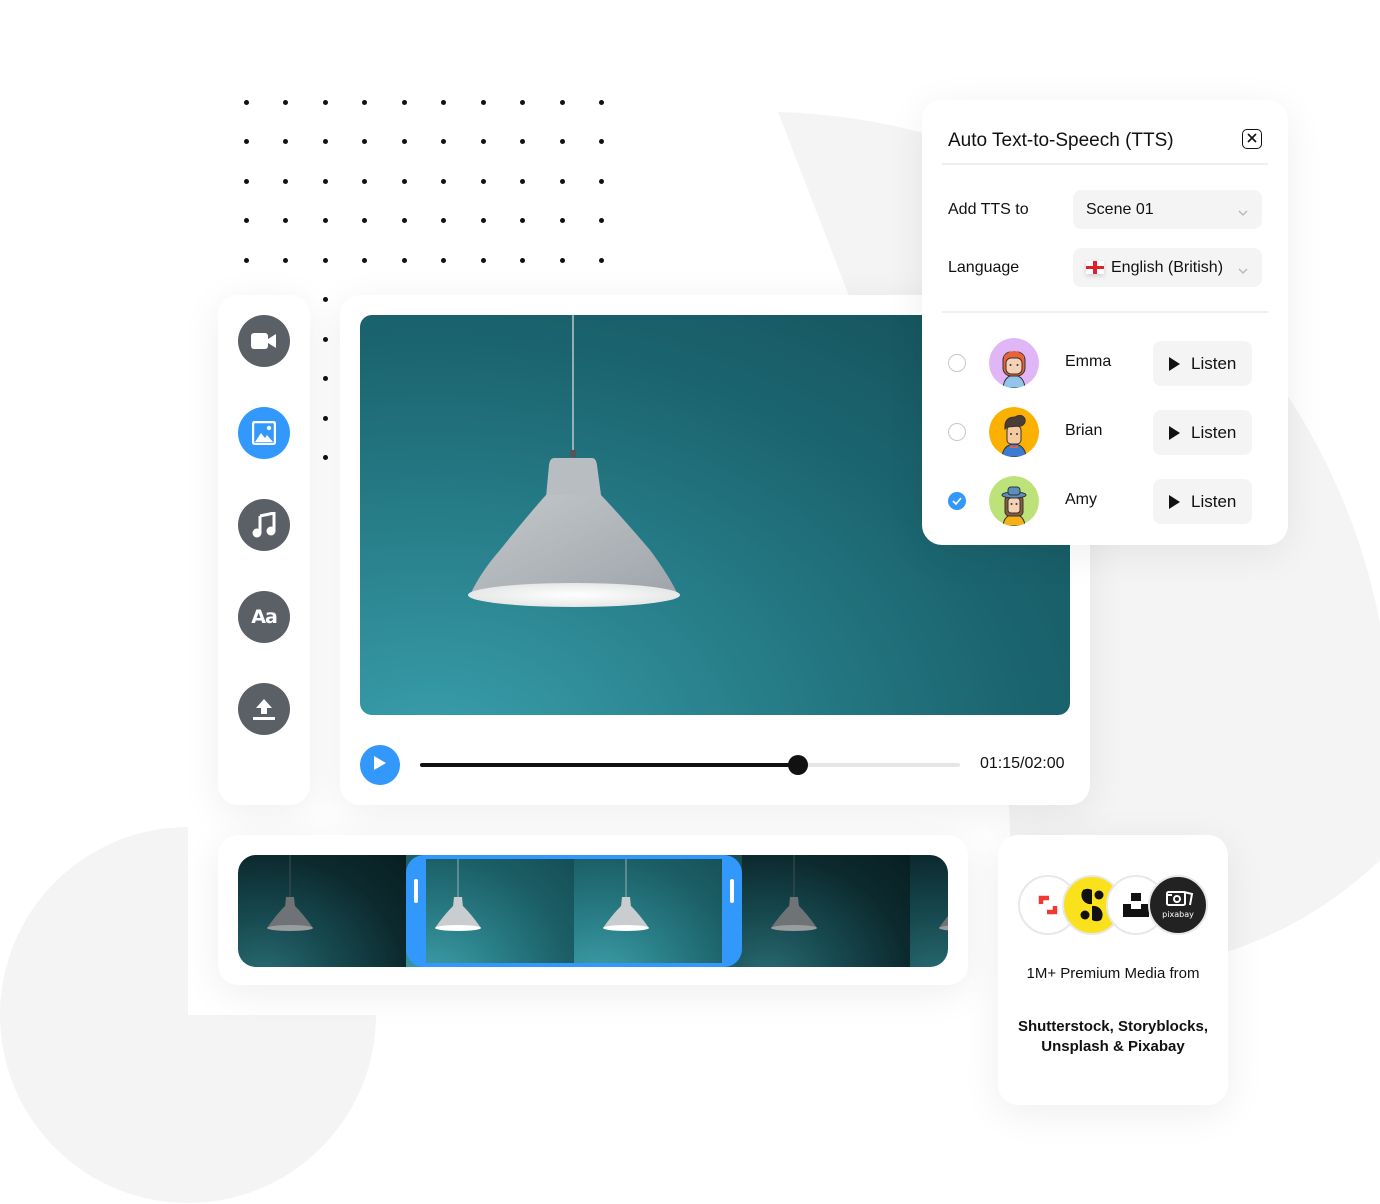 This screenshot has height=1204, width=1380. I want to click on video-tool-button, so click(264, 341).